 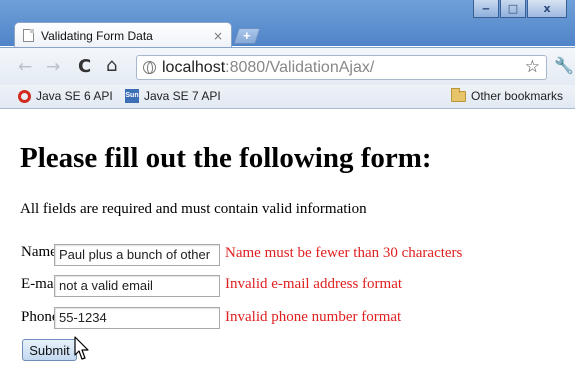 What do you see at coordinates (25, 67) in the screenshot?
I see `back-arrow-icon: ←` at bounding box center [25, 67].